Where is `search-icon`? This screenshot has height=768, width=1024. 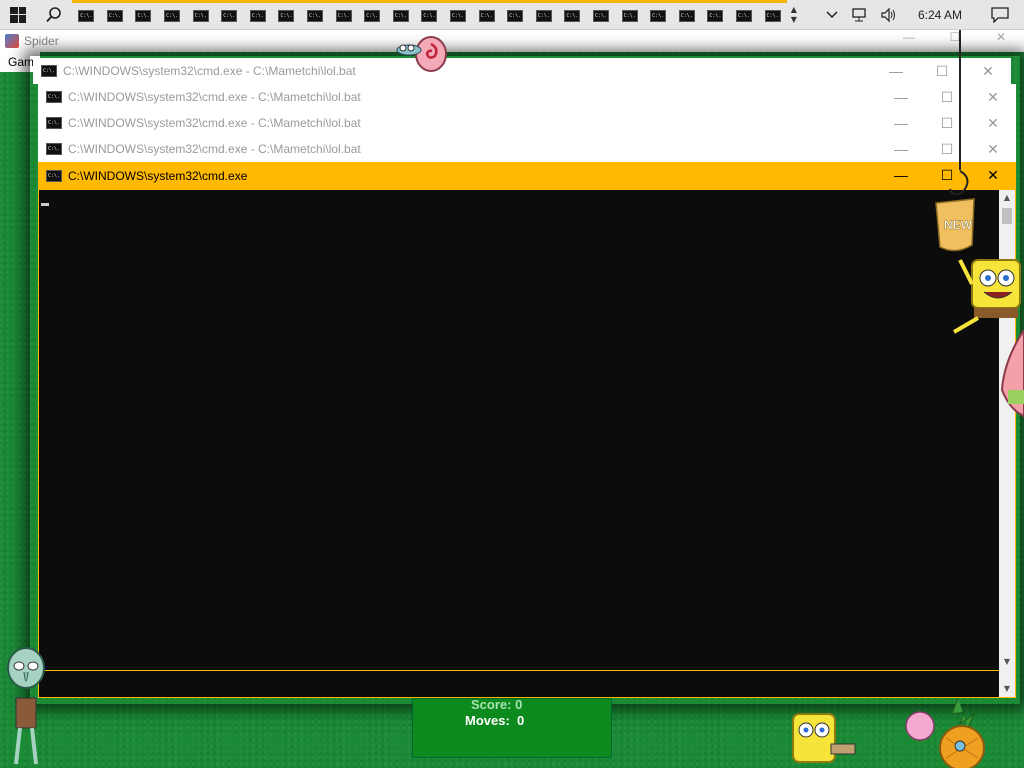
search-icon is located at coordinates (53, 14).